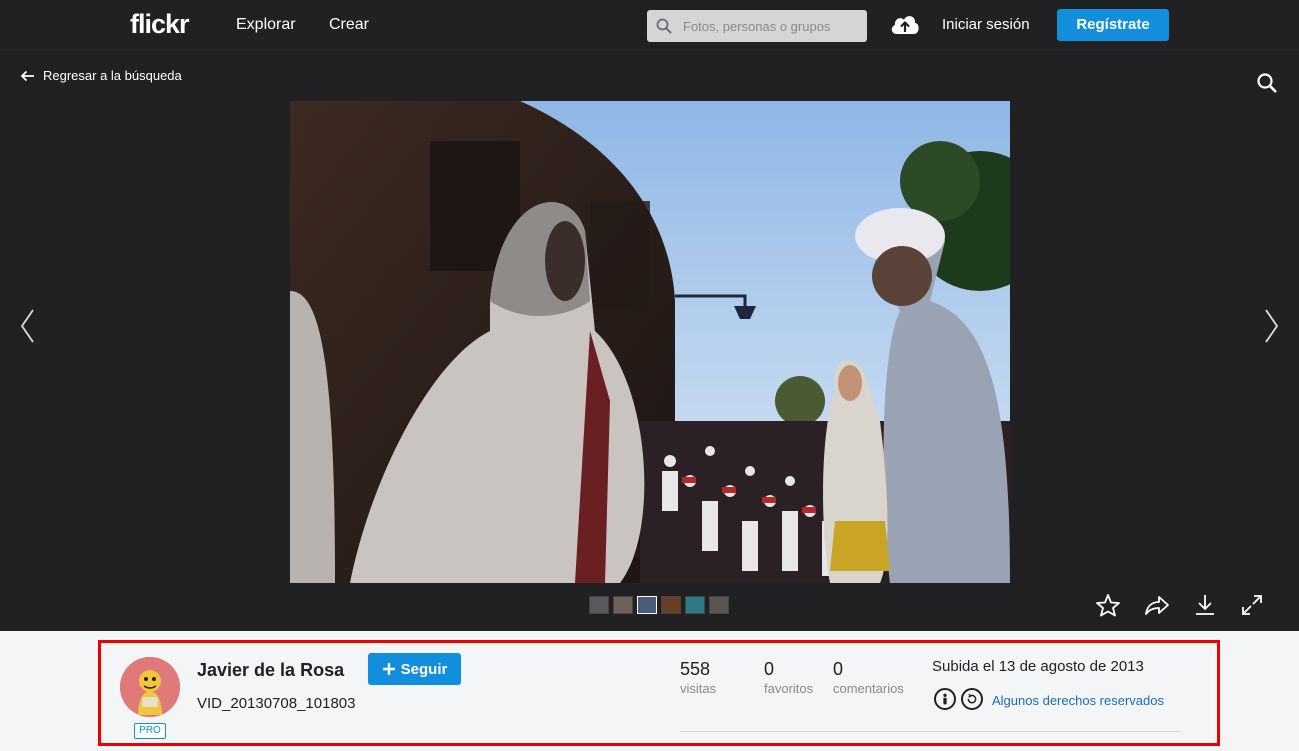 The height and width of the screenshot is (751, 1299). What do you see at coordinates (1108, 605) in the screenshot?
I see `star-favorite-icon` at bounding box center [1108, 605].